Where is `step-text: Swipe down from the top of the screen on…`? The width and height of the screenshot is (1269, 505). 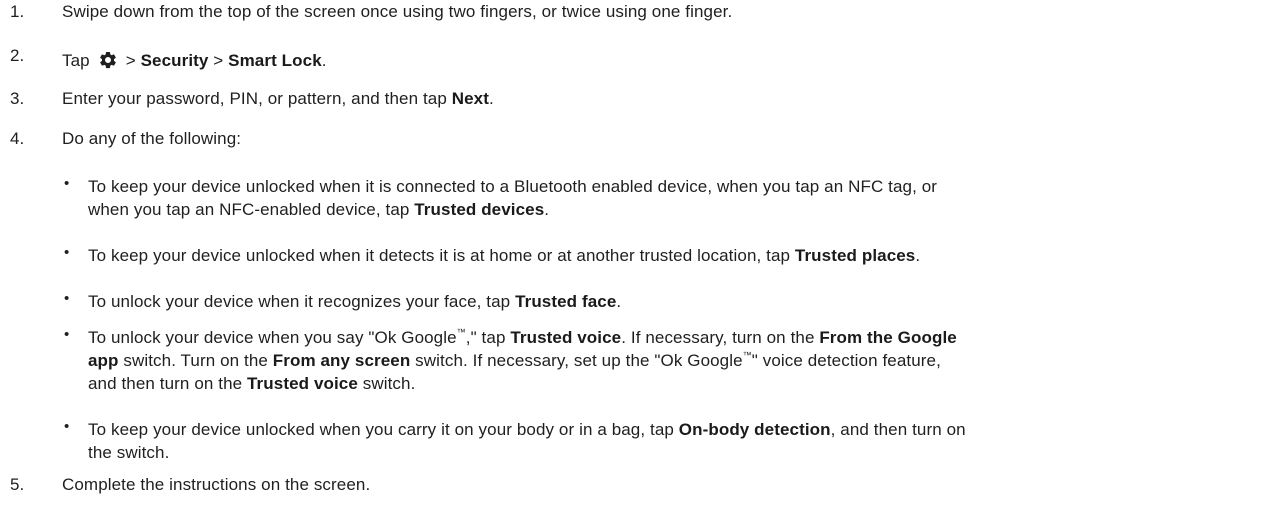 step-text: Swipe down from the top of the screen on… is located at coordinates (397, 11).